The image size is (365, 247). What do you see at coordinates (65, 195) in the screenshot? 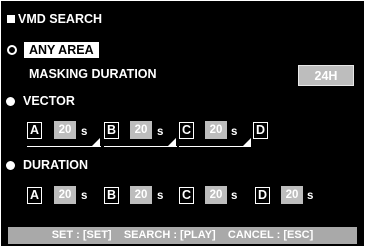
I see `duration-area-a-value: 20` at bounding box center [65, 195].